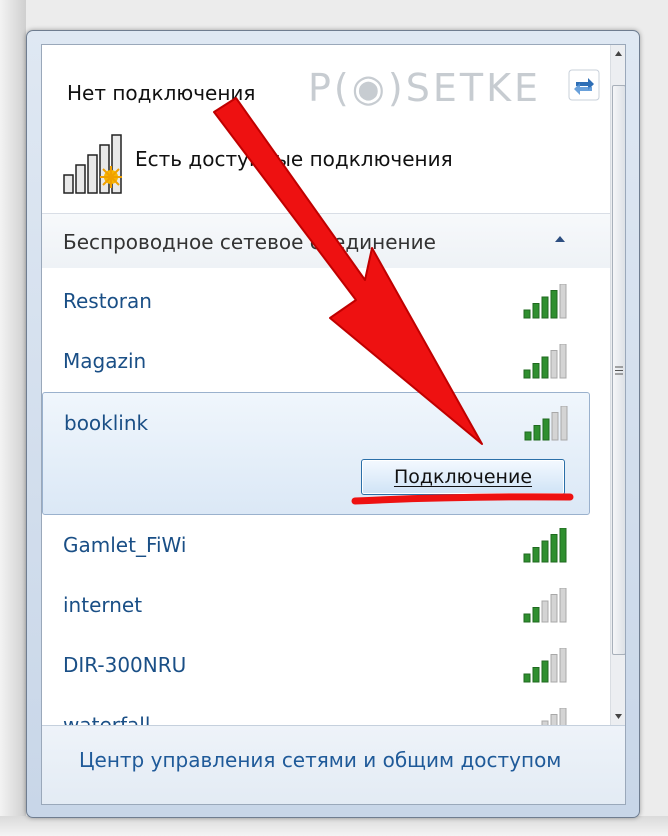 This screenshot has height=836, width=668. Describe the element at coordinates (326, 361) in the screenshot. I see `network-item-magazin: Magazin` at that location.